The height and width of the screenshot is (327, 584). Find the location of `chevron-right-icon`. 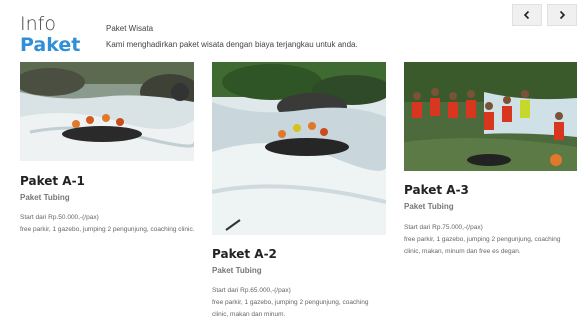

chevron-right-icon is located at coordinates (562, 15).